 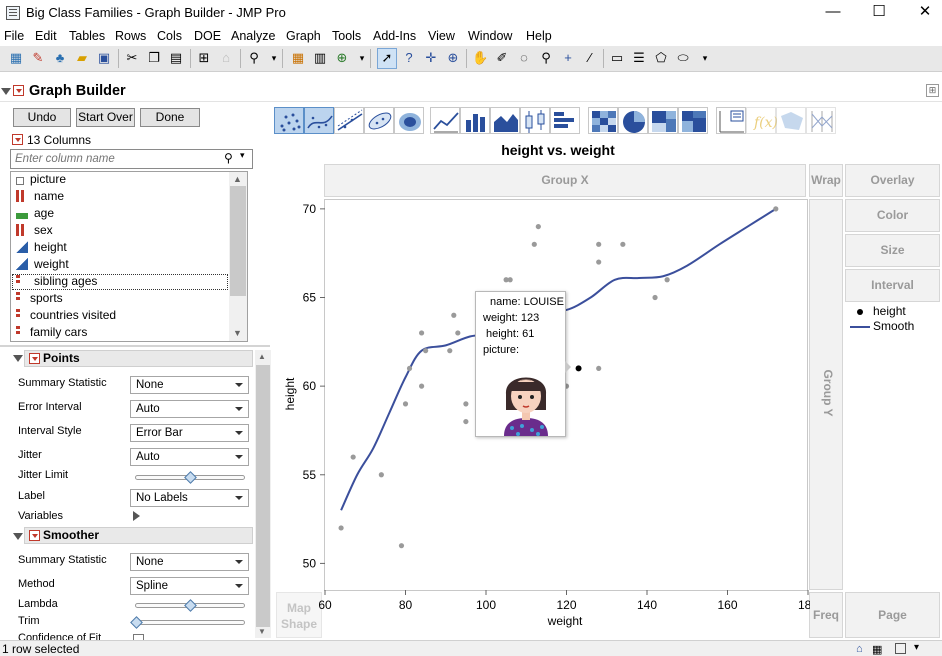 What do you see at coordinates (826, 615) in the screenshot?
I see `freq-zone: Freq` at bounding box center [826, 615].